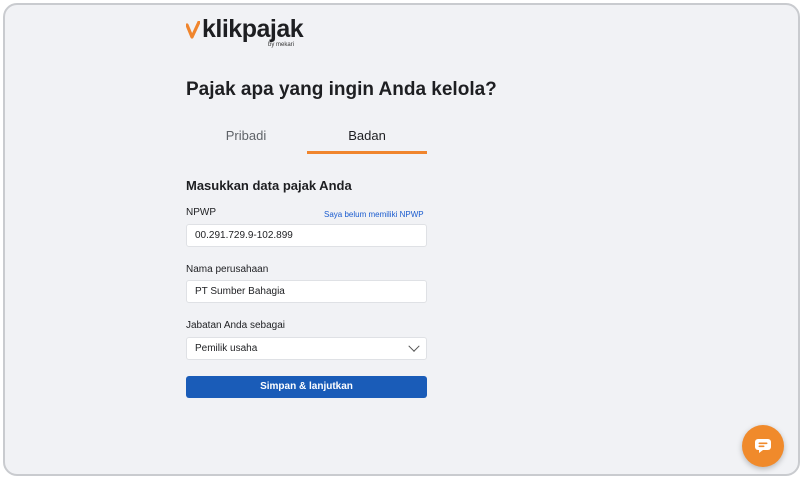 The height and width of the screenshot is (483, 807). What do you see at coordinates (281, 45) in the screenshot?
I see `brand-tagline: by mekari` at bounding box center [281, 45].